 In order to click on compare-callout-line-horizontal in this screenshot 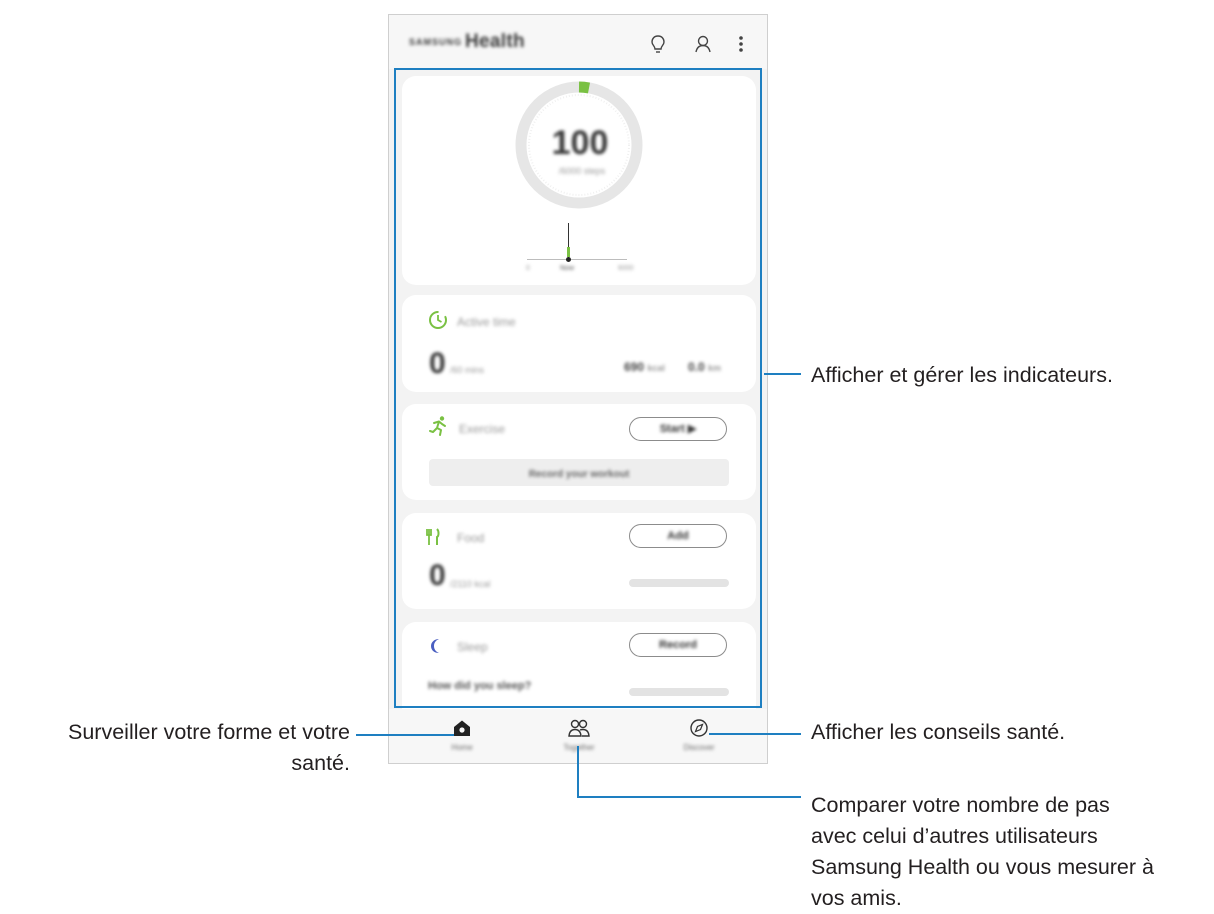, I will do `click(689, 797)`.